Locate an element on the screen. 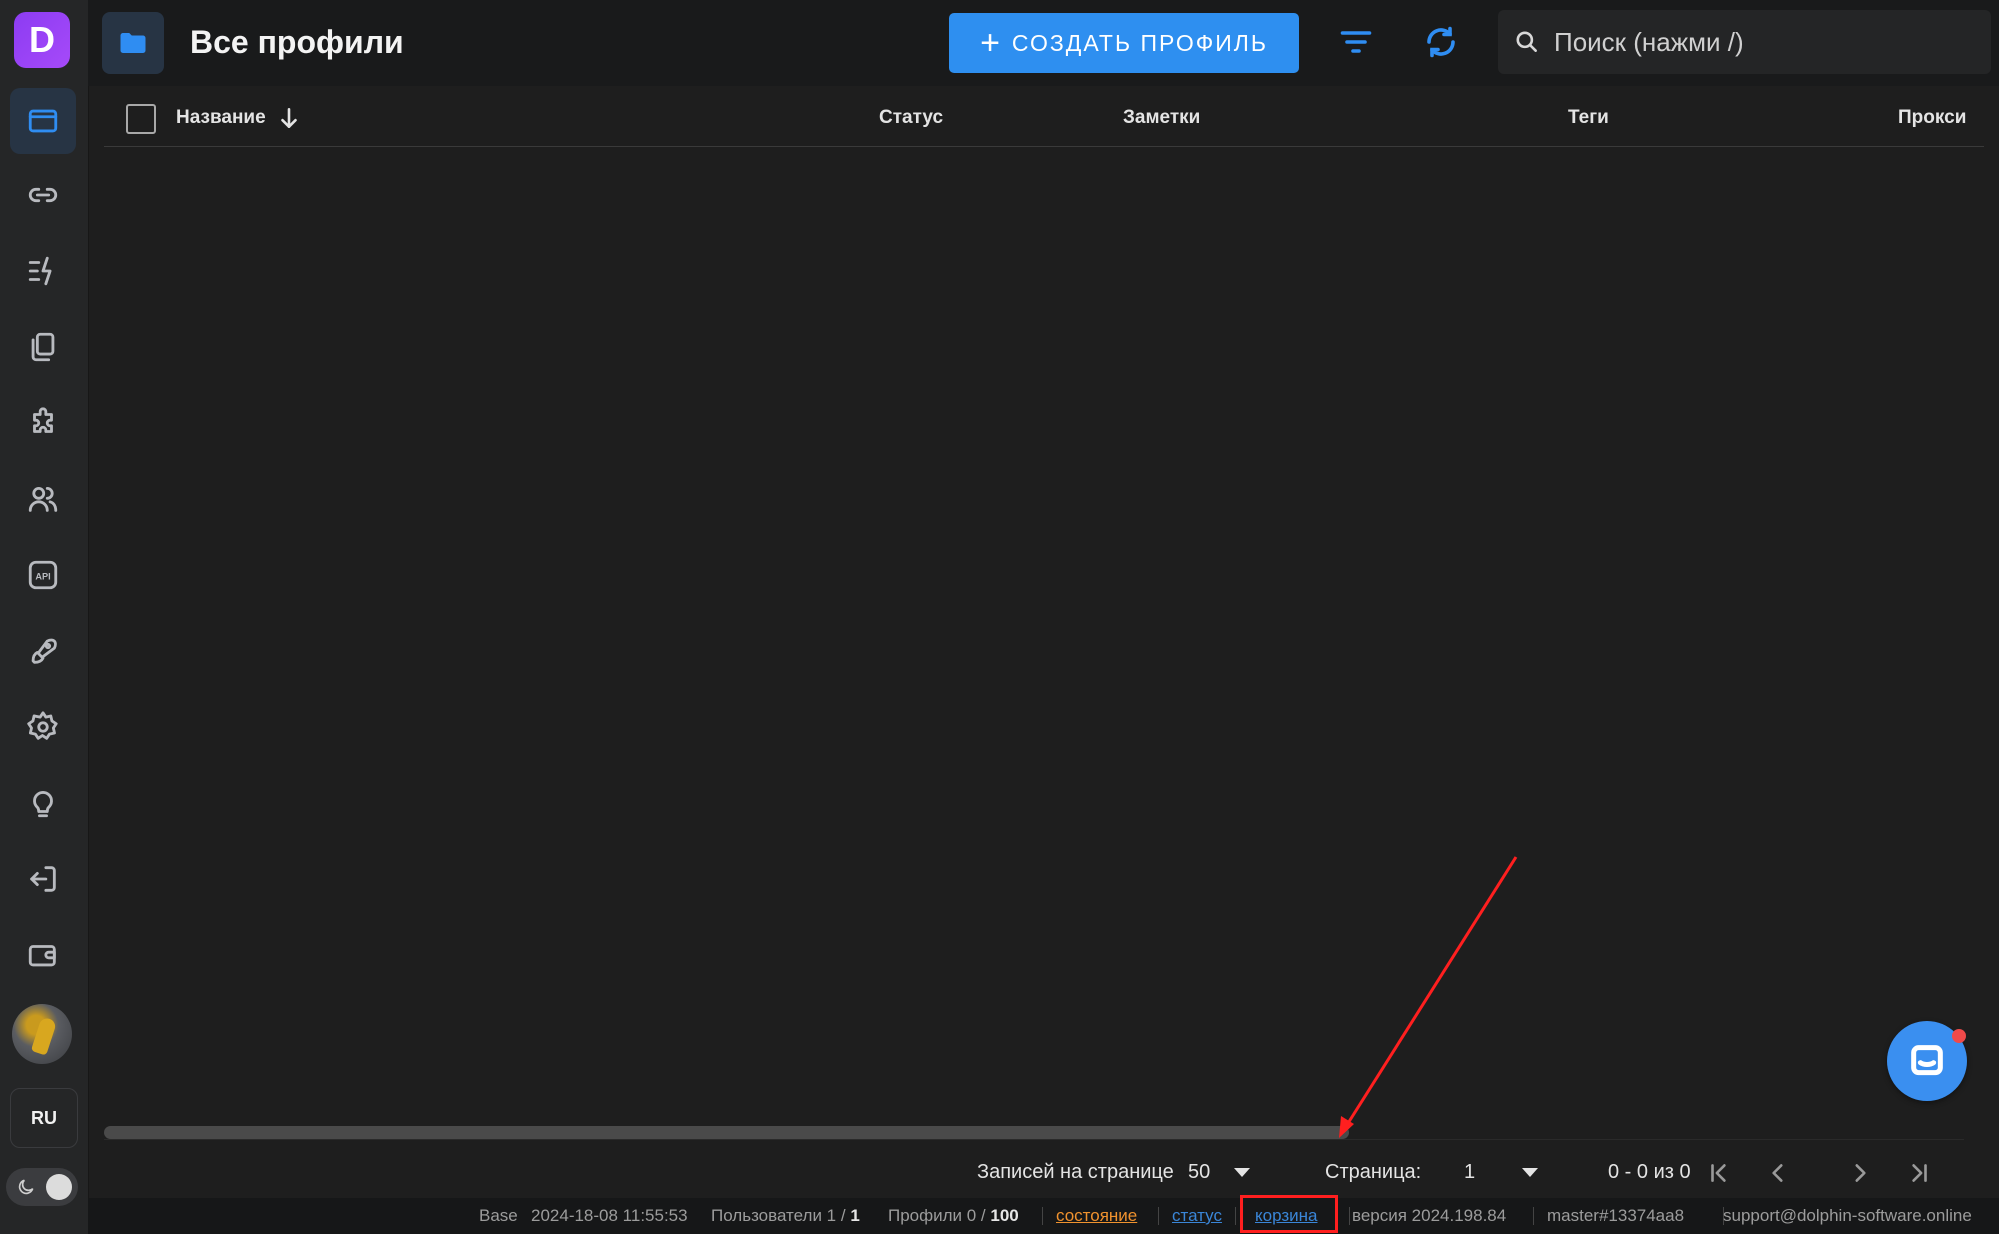  copy-icon is located at coordinates (43, 347).